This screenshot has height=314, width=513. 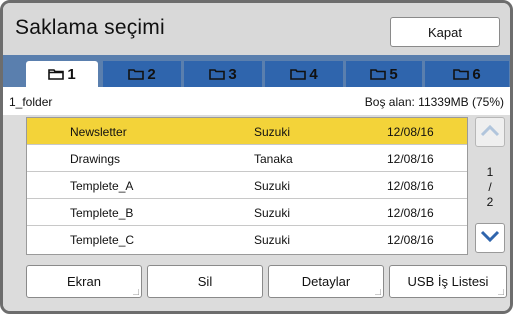 I want to click on tab-folder-3: 3, so click(x=223, y=74).